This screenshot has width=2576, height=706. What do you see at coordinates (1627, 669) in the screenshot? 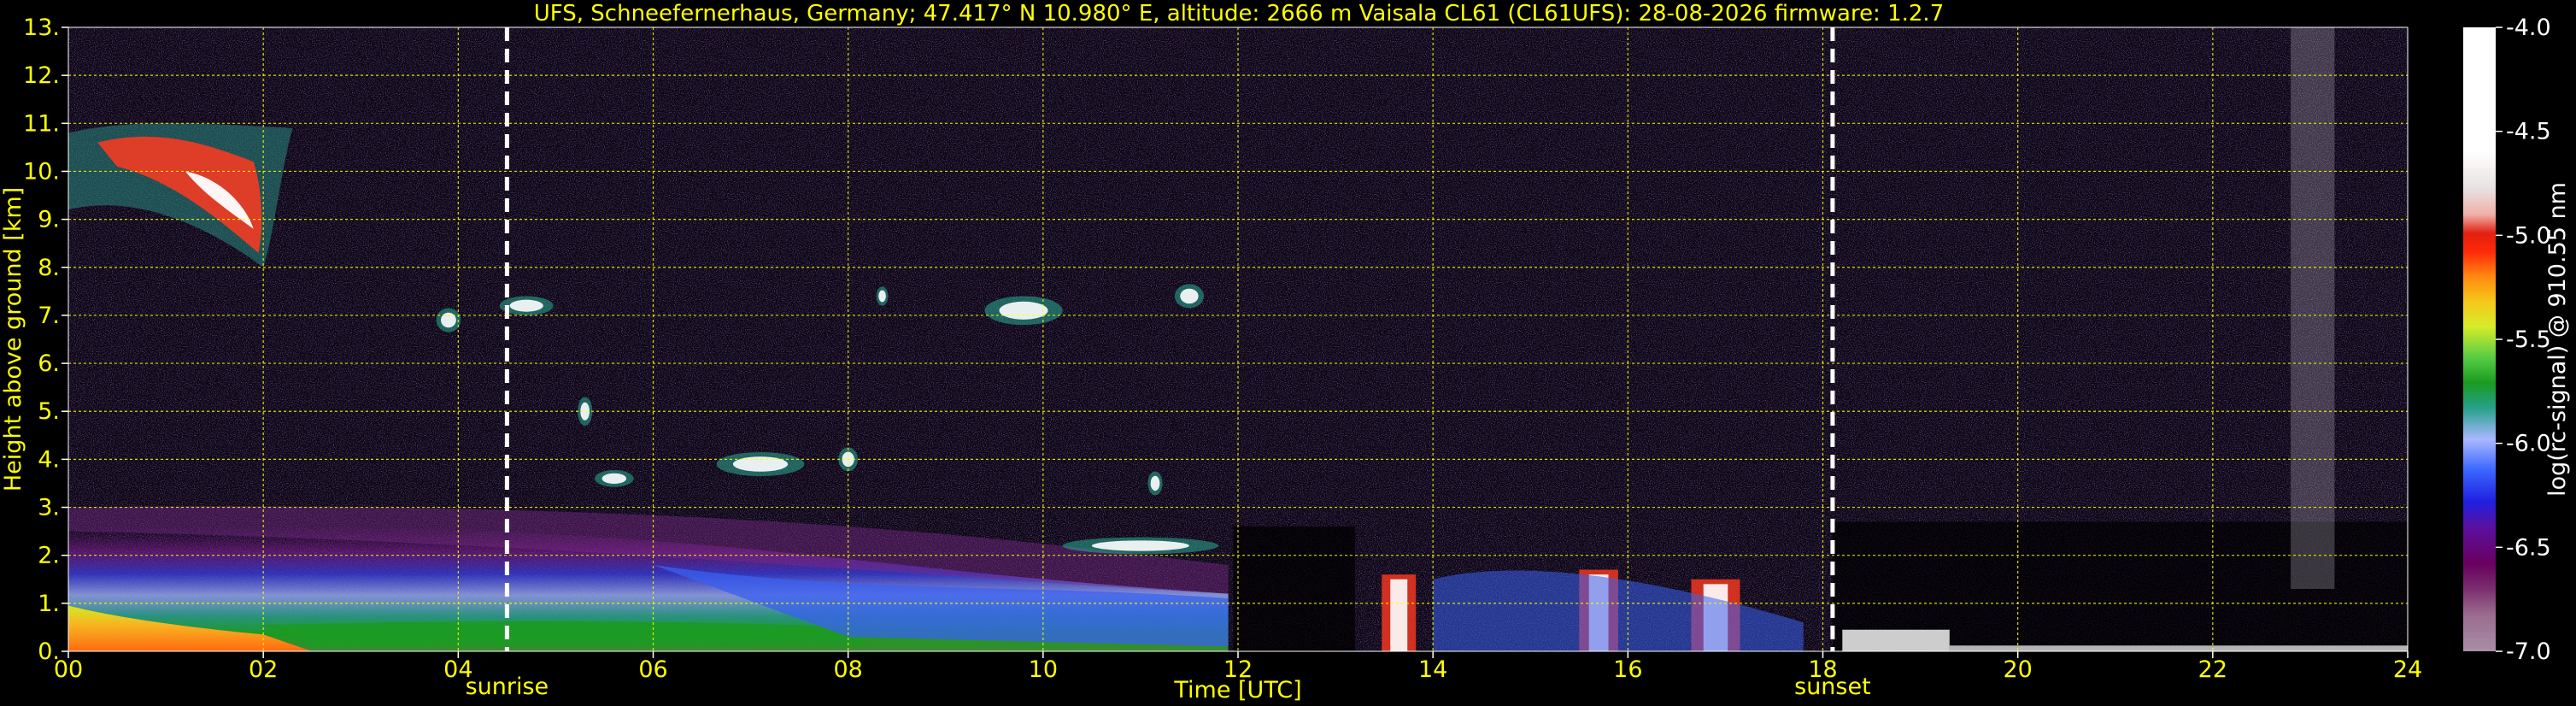
I see `x-tick-label: 16` at bounding box center [1627, 669].